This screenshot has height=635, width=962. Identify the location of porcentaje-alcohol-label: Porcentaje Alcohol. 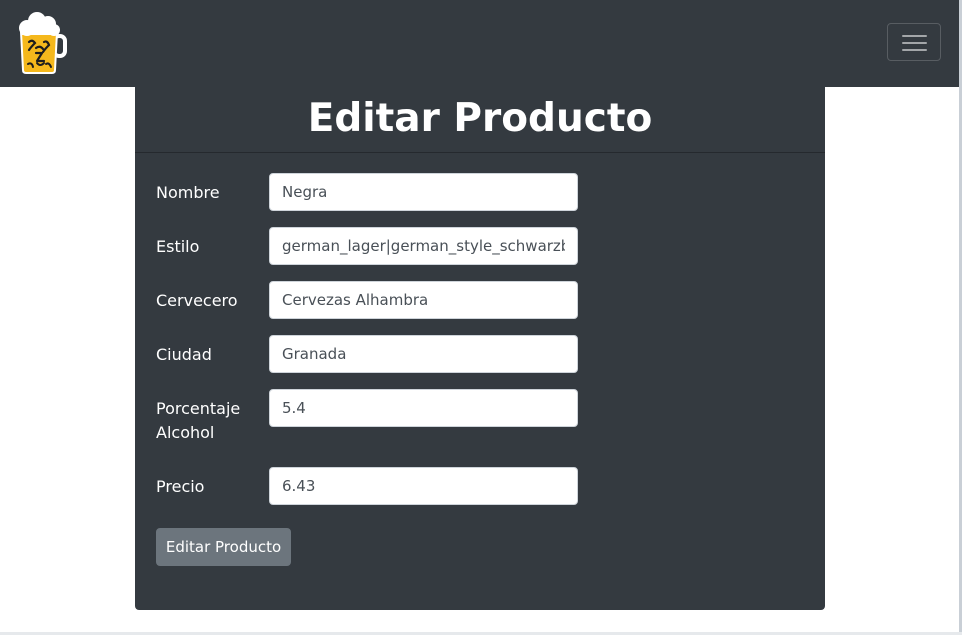
(198, 421).